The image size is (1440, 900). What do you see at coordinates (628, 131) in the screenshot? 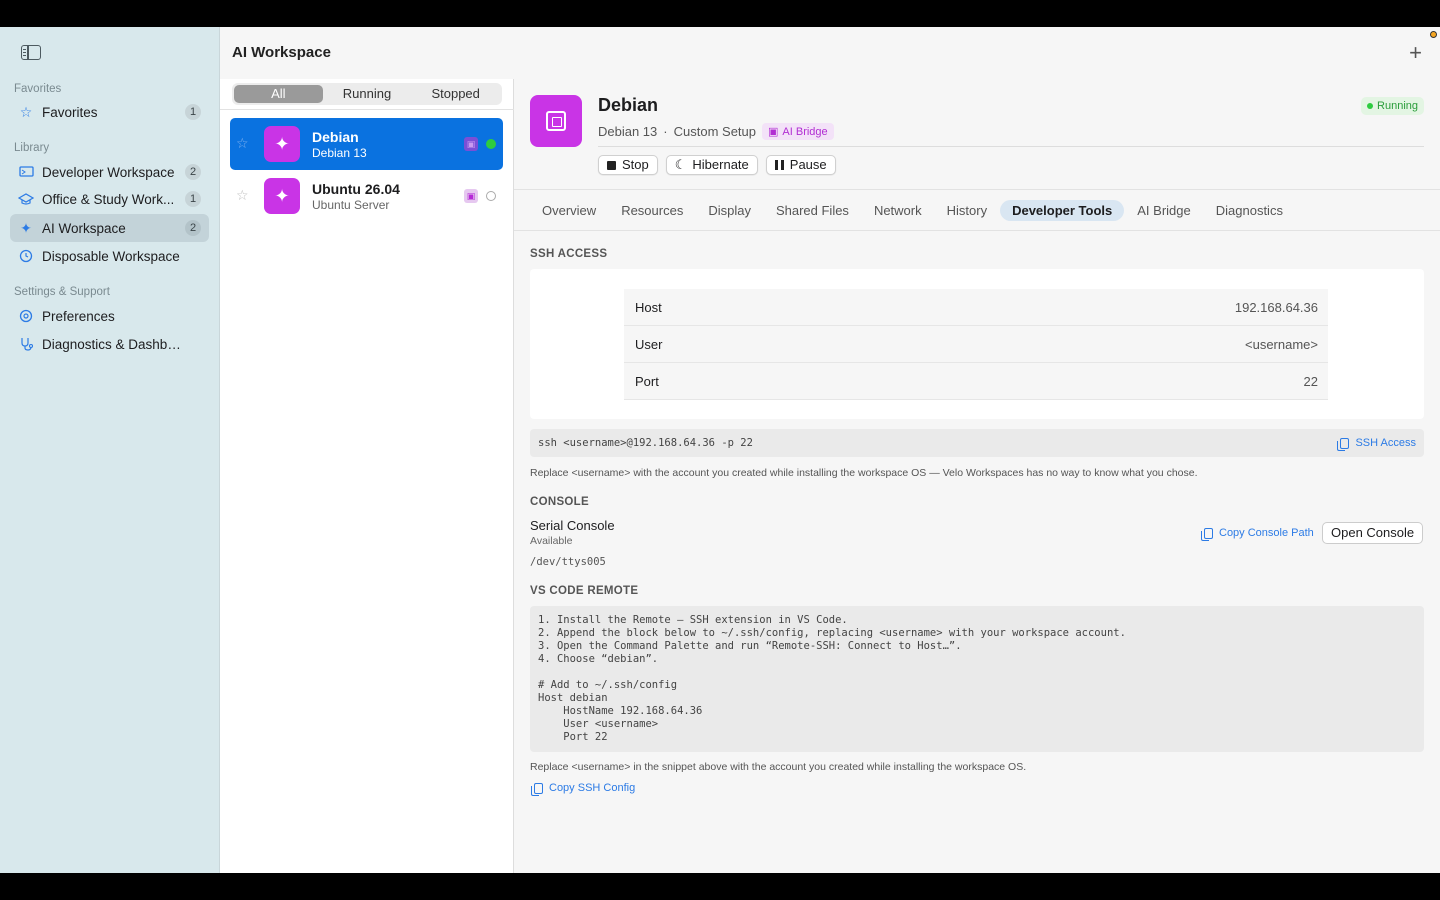
I see `os-label: Debian 13` at bounding box center [628, 131].